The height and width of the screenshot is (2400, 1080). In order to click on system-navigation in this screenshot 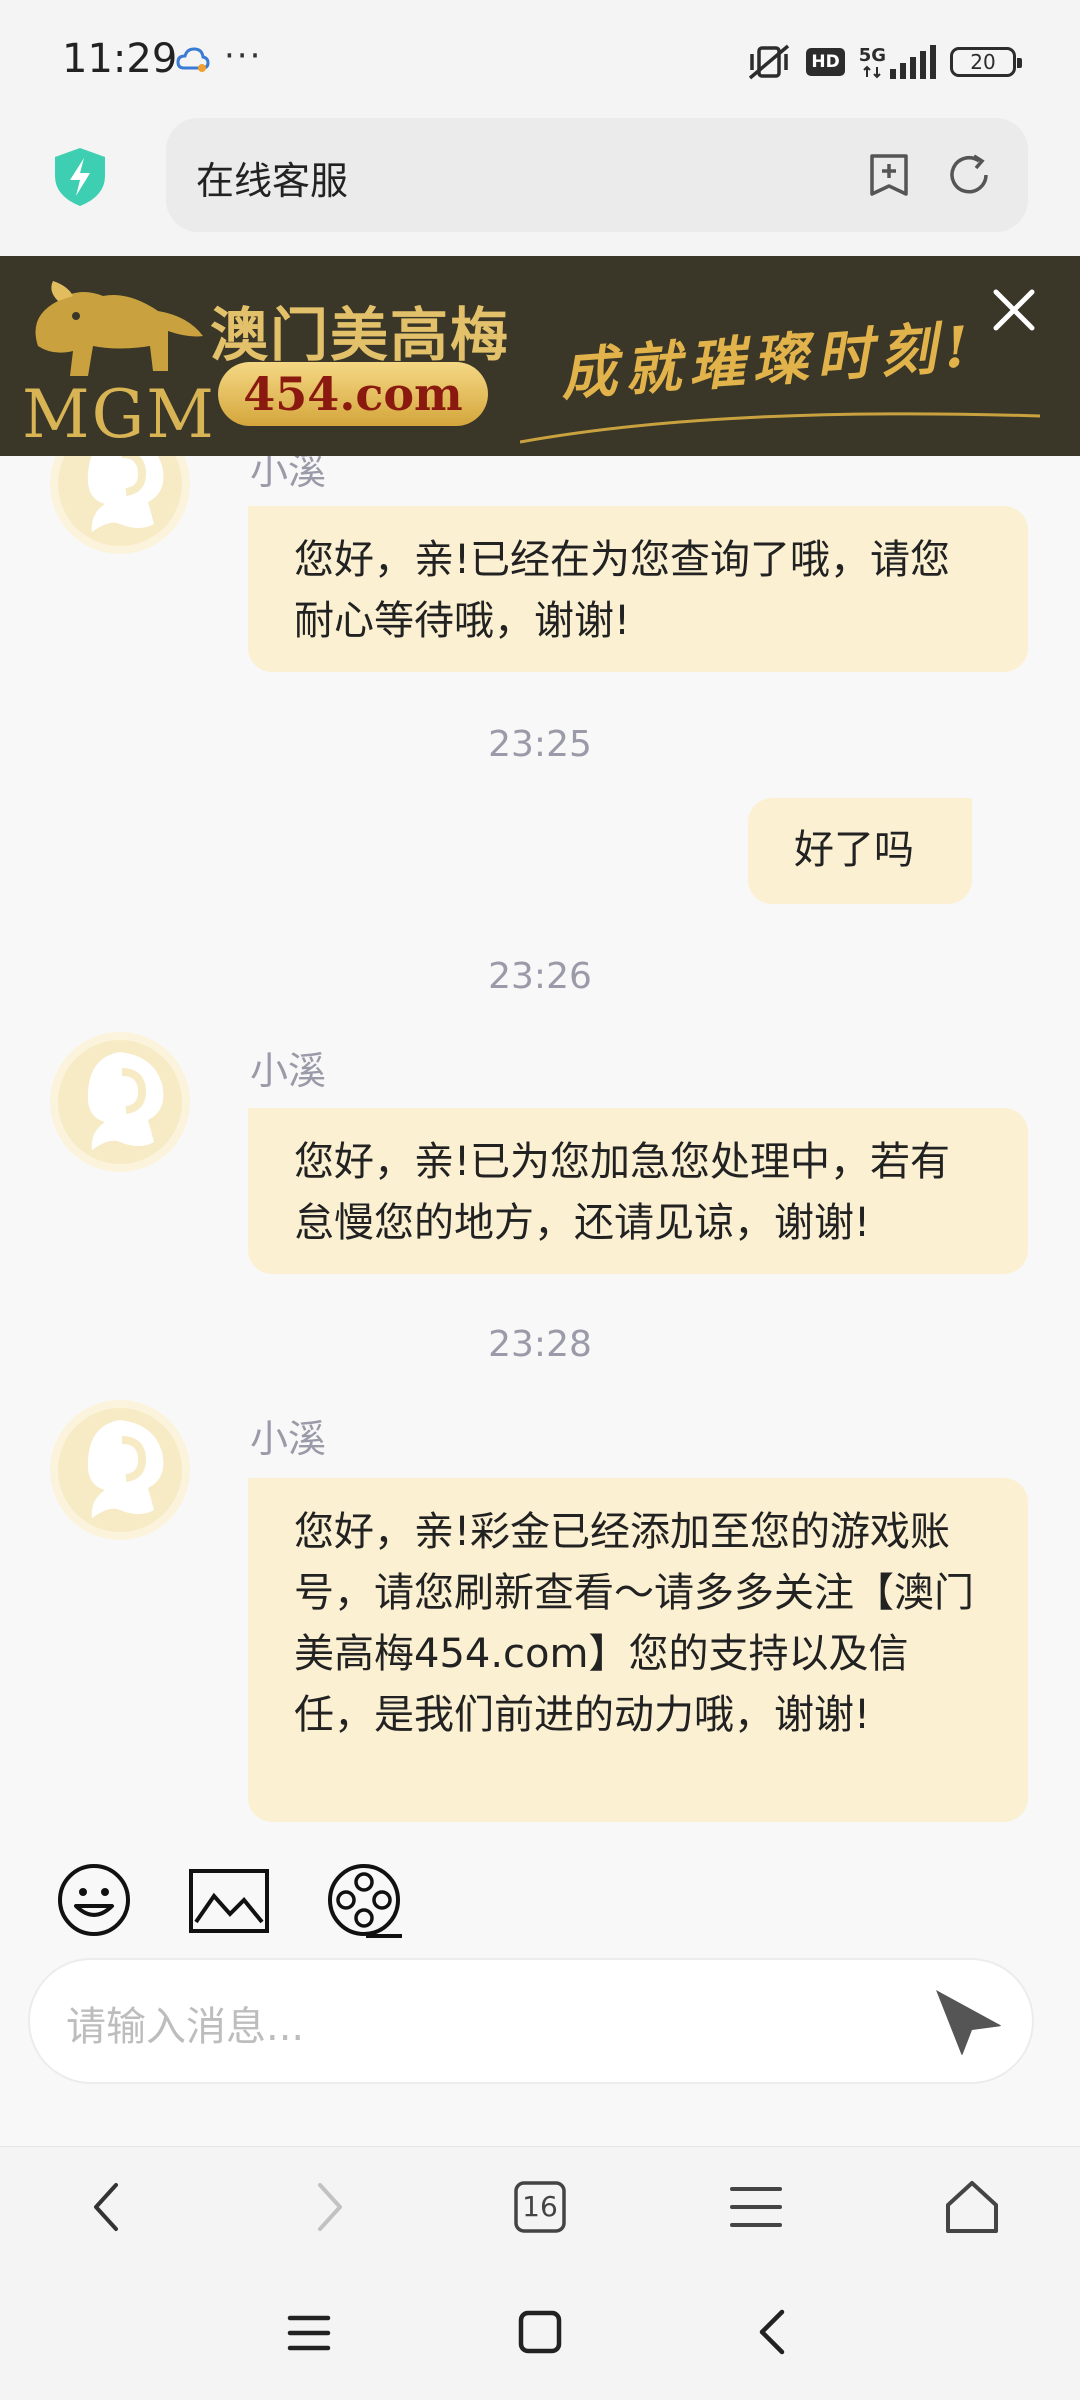, I will do `click(540, 2333)`.